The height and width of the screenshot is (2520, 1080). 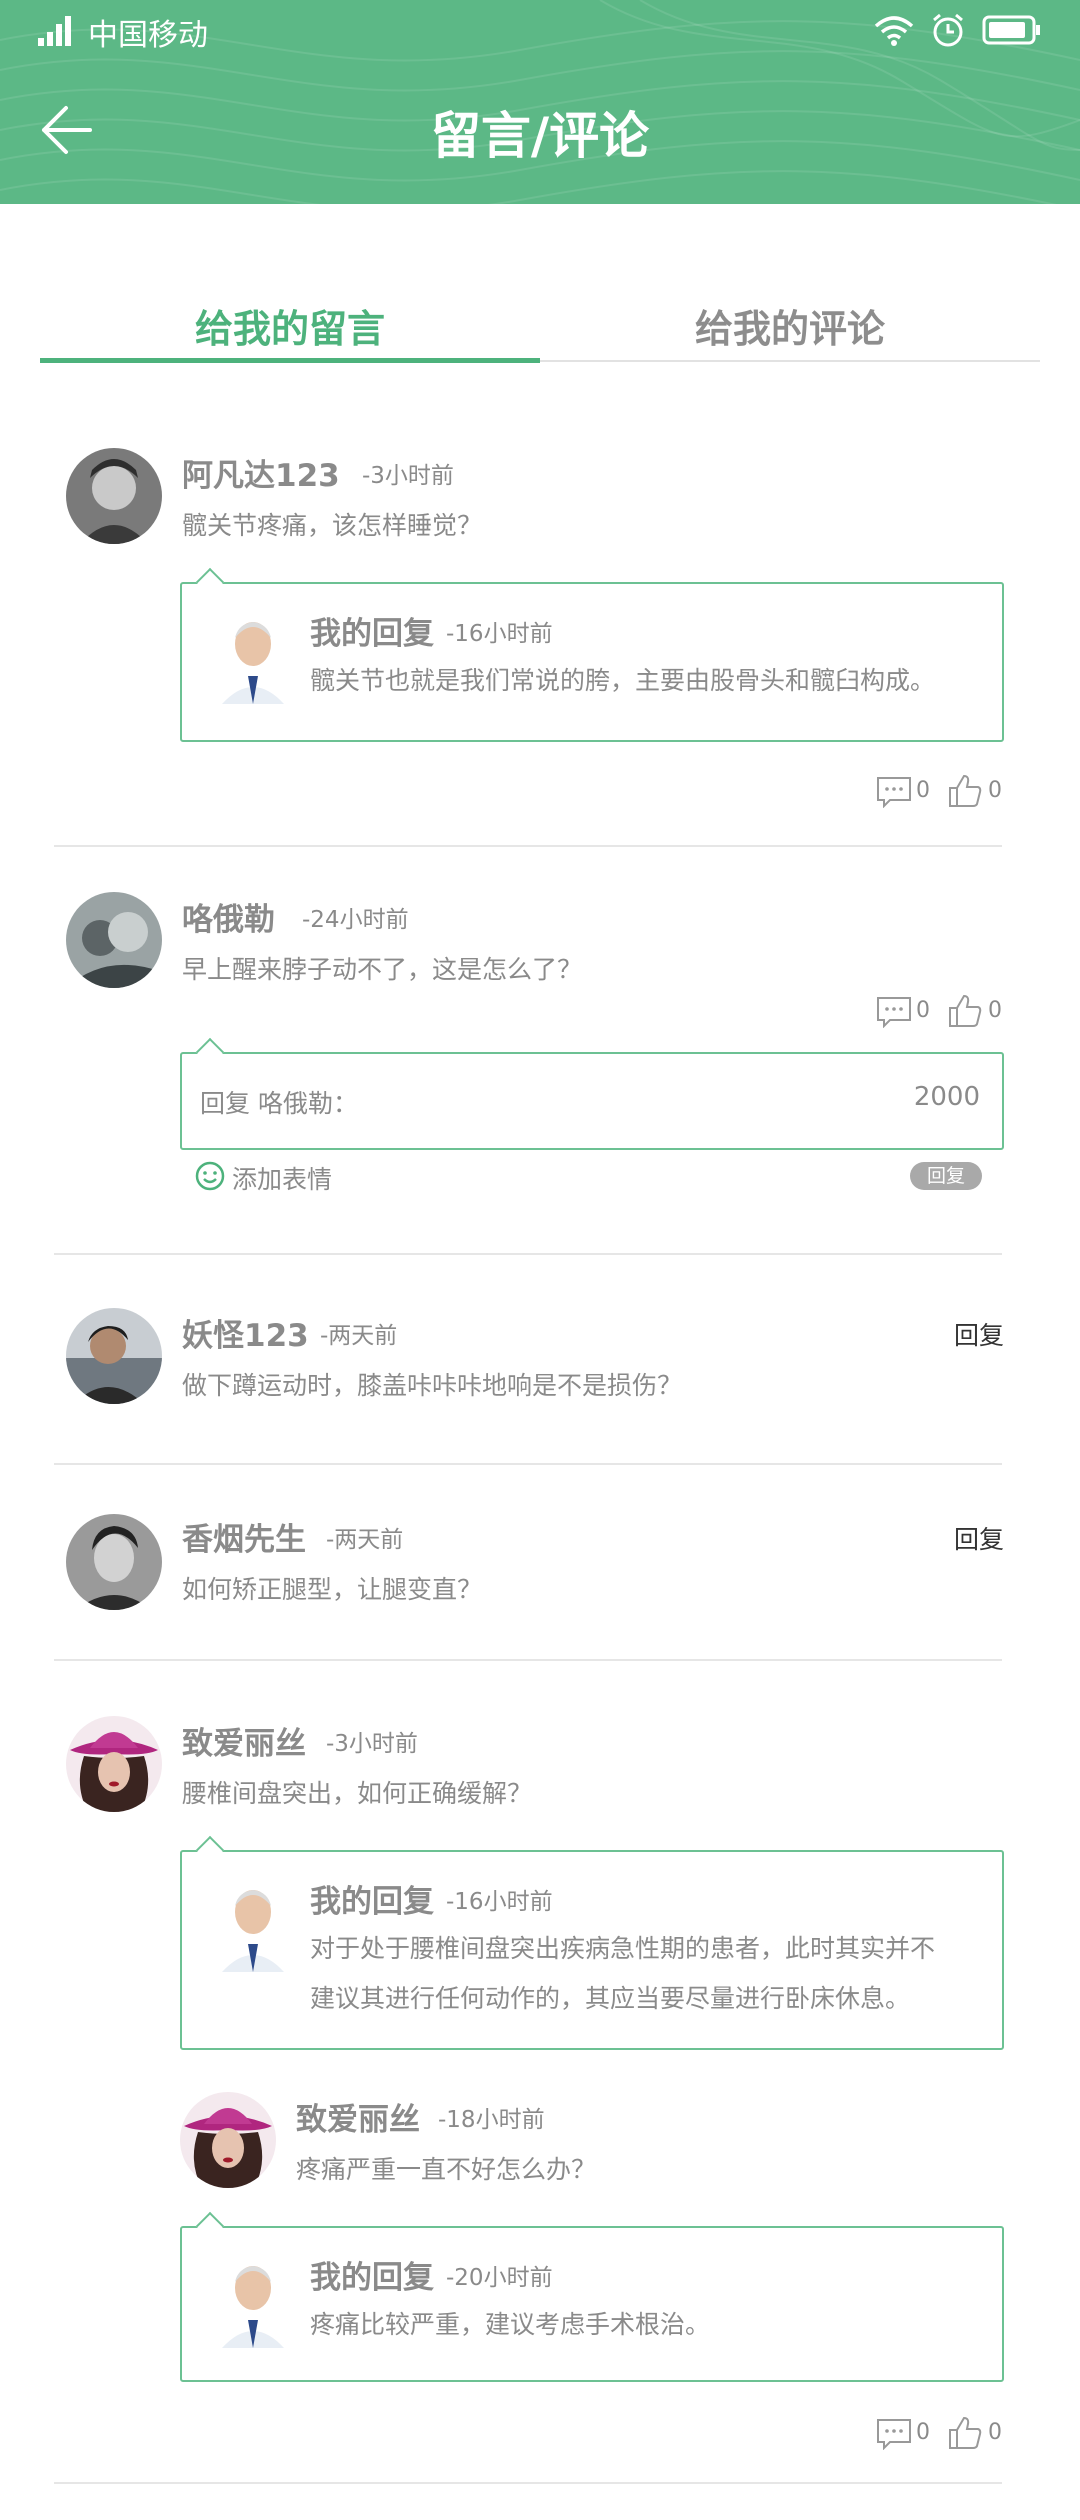 What do you see at coordinates (432, 1385) in the screenshot?
I see `message-text: 做下蹲运动时，膝盖咔咔咔地响是不是损伤？` at bounding box center [432, 1385].